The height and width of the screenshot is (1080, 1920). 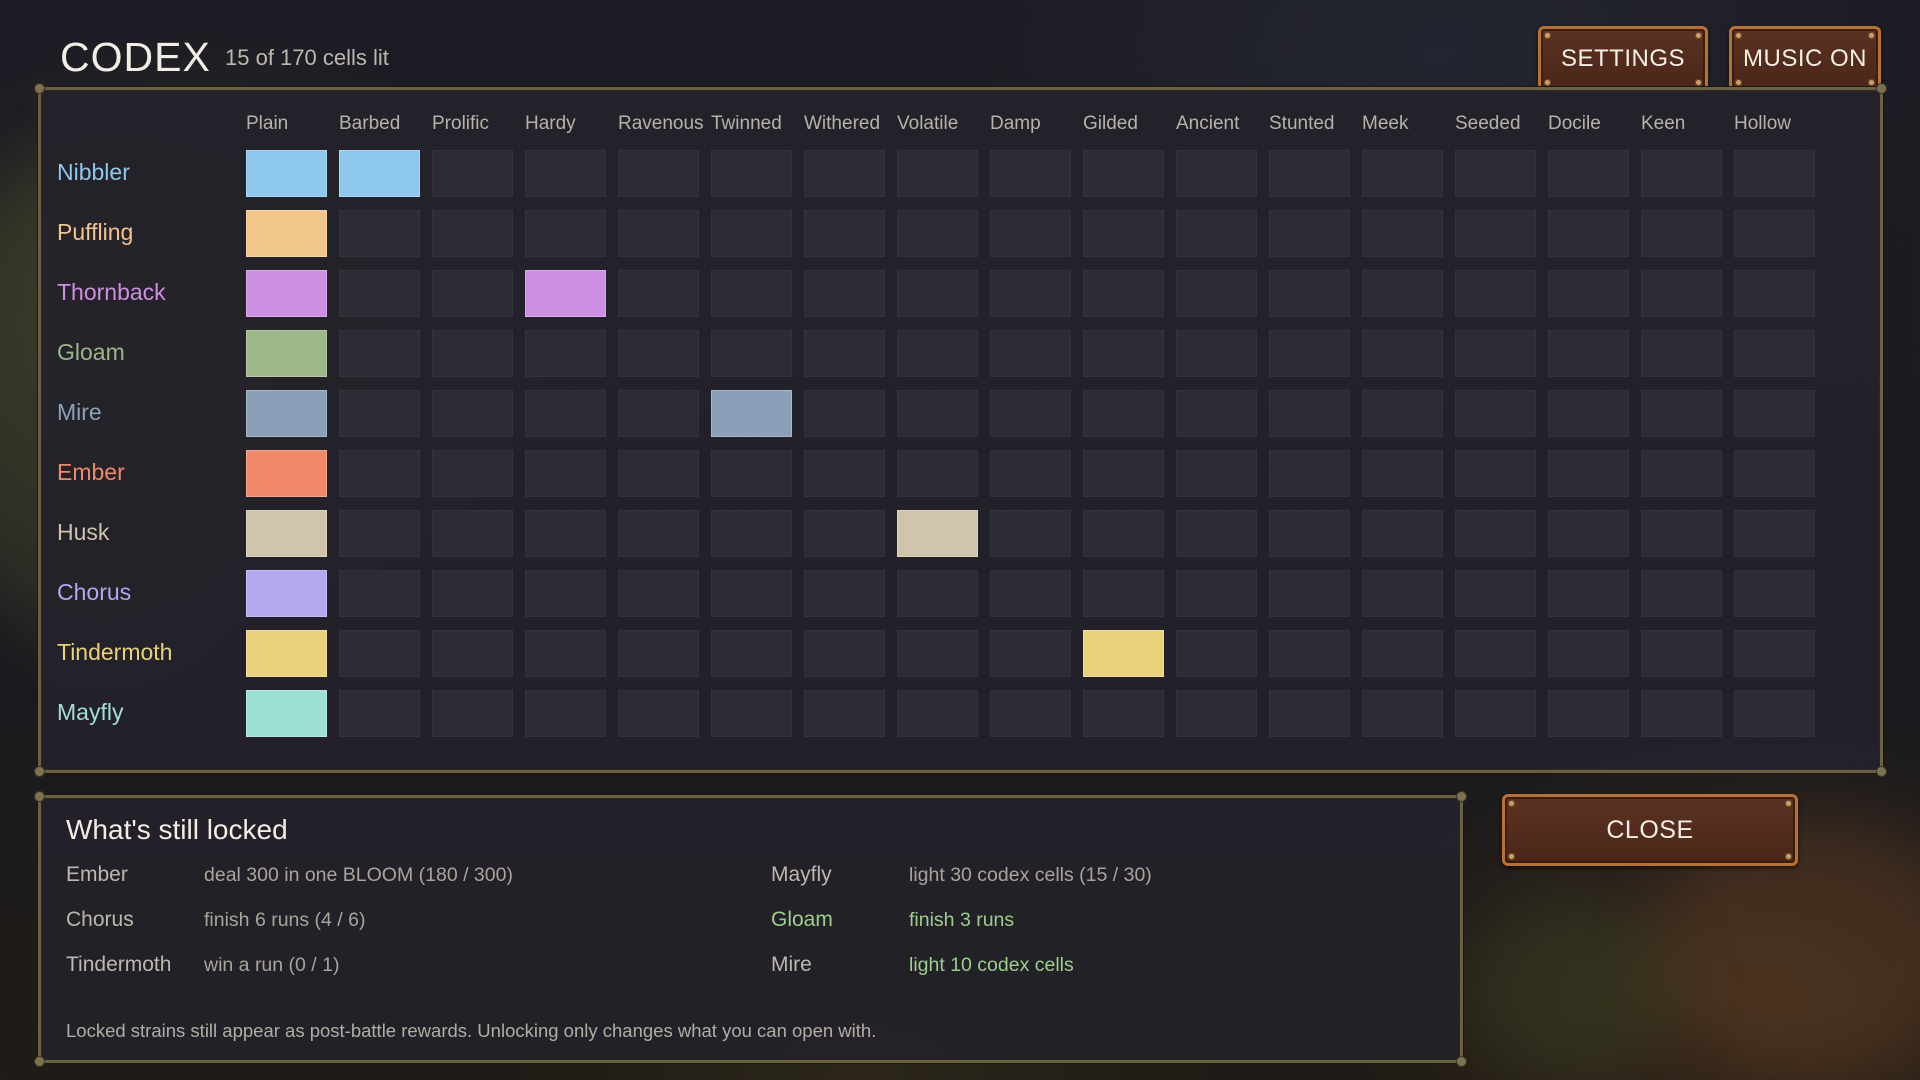 I want to click on settings-button: SETTINGS, so click(x=1623, y=59).